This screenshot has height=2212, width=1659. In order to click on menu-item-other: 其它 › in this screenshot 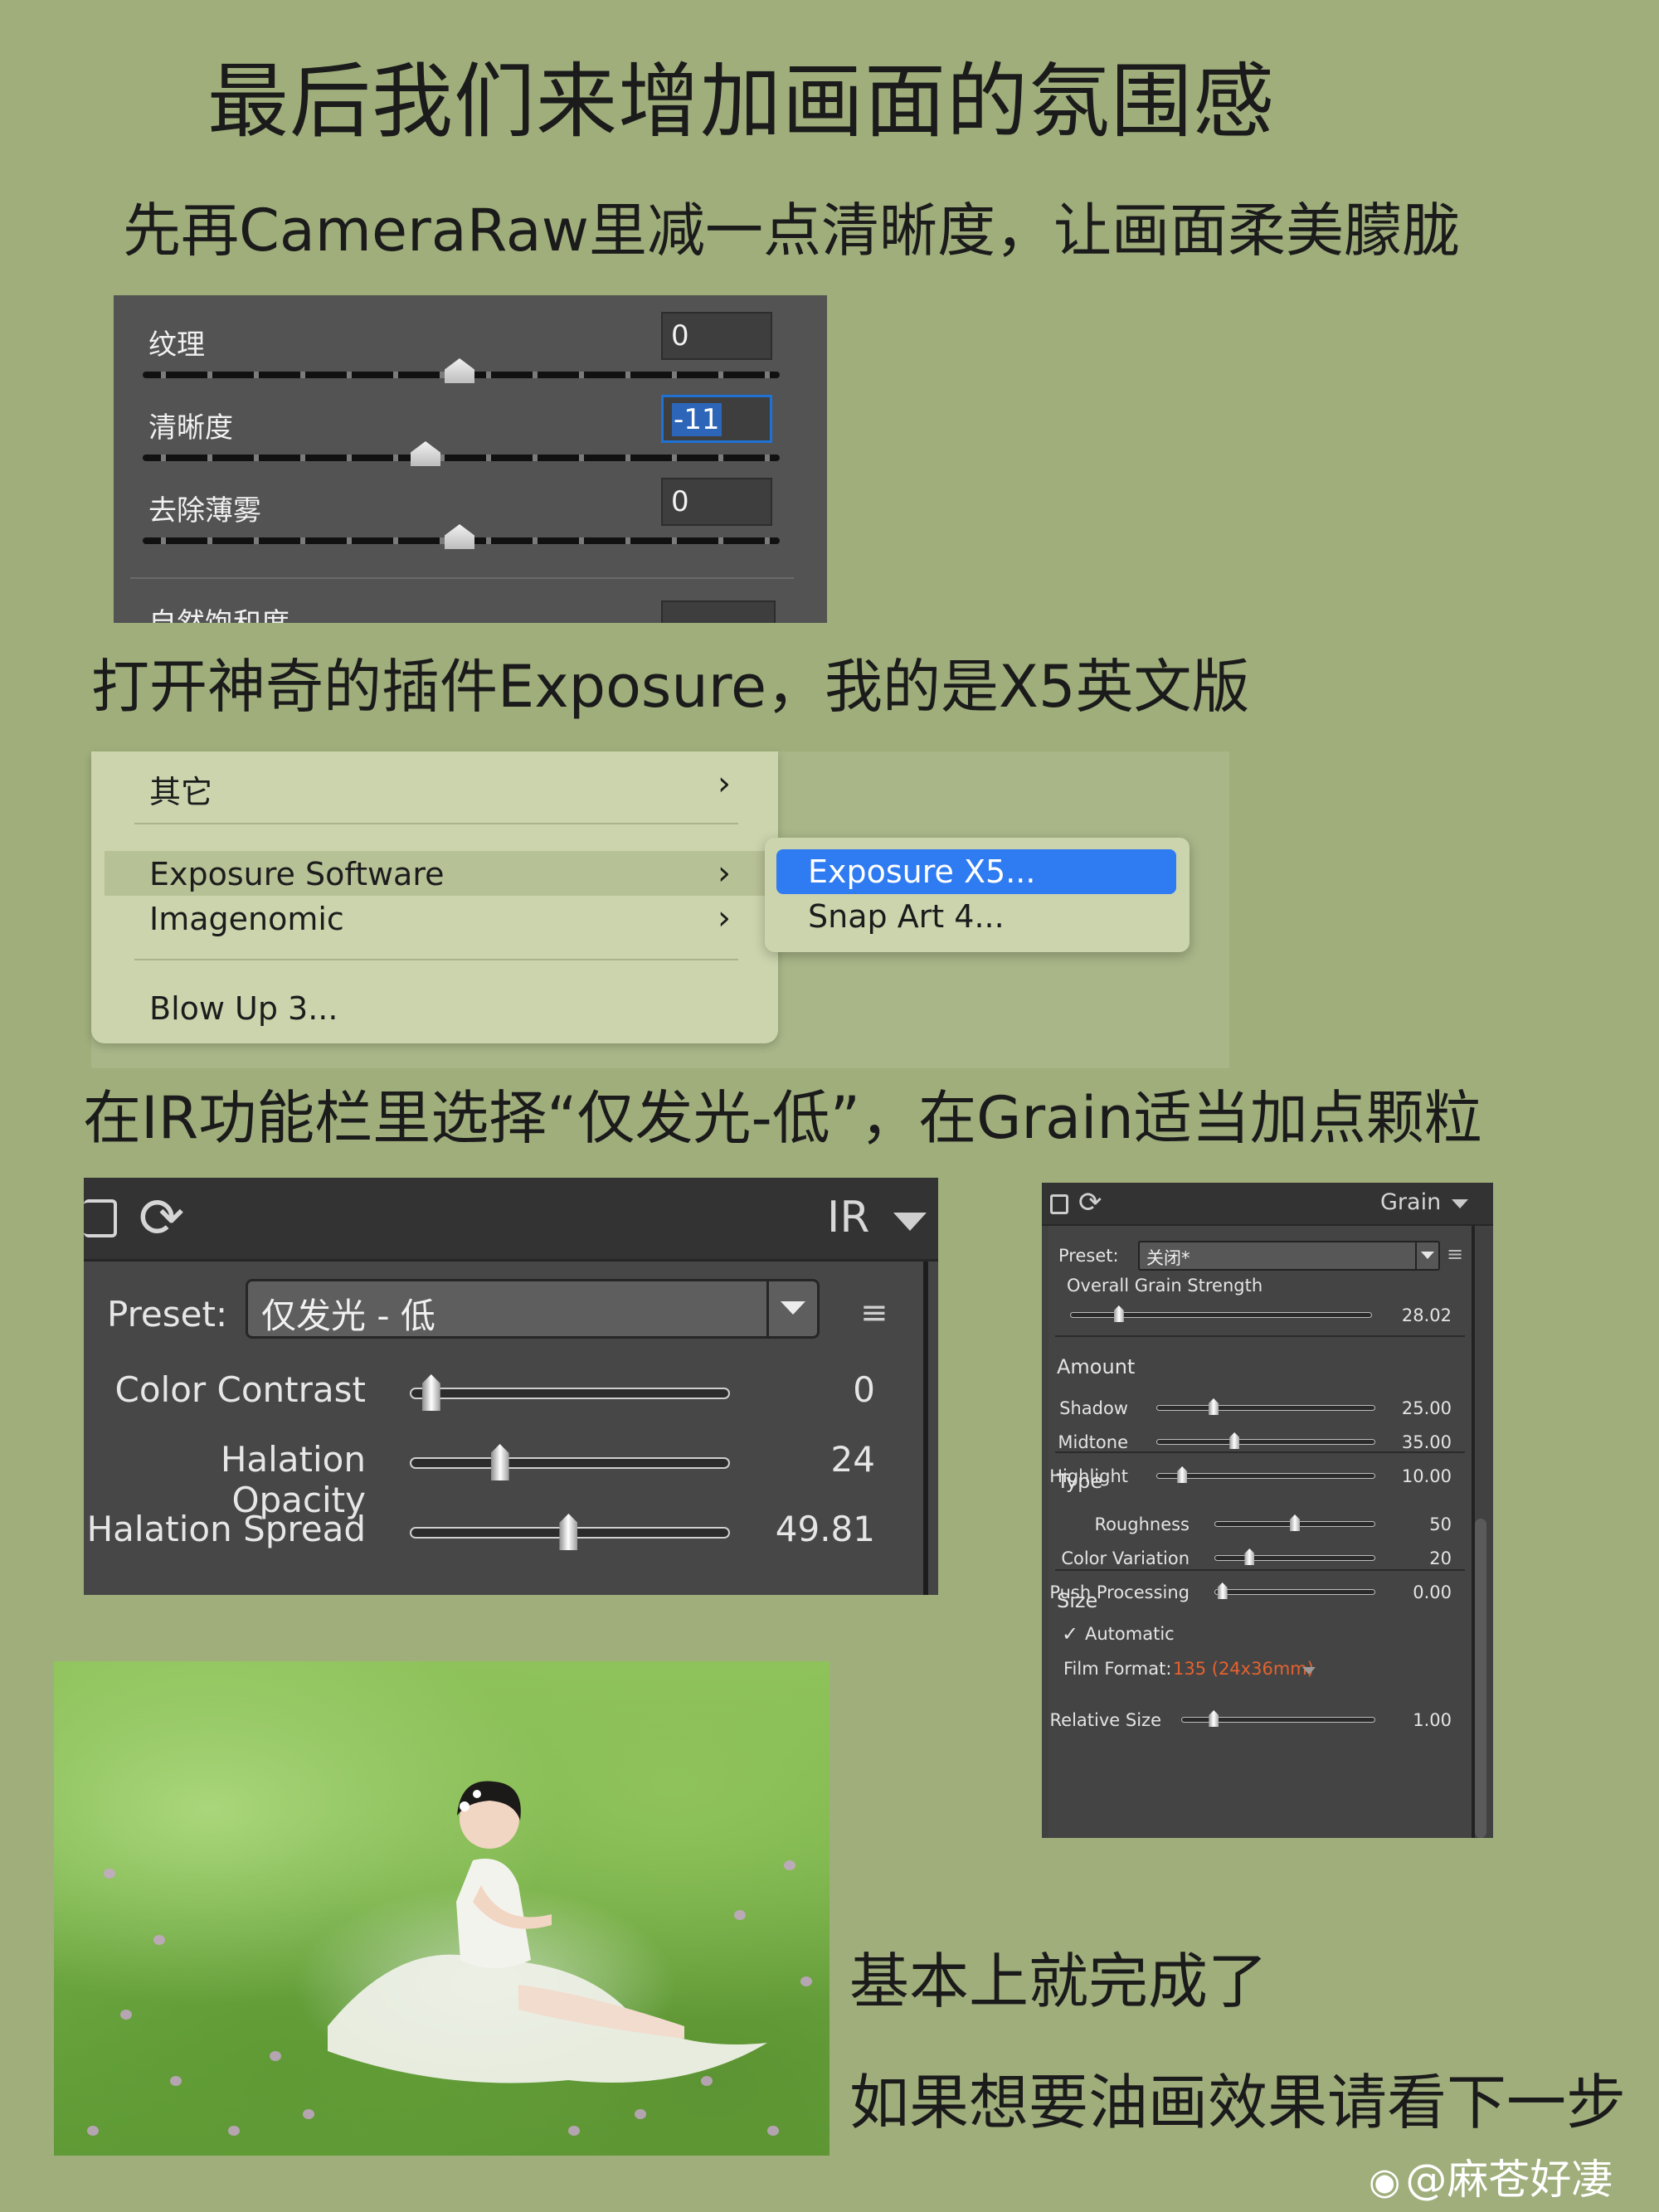, I will do `click(434, 785)`.